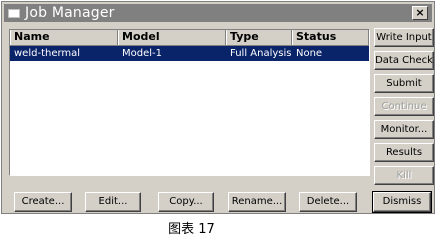 The height and width of the screenshot is (240, 438). I want to click on window-icon, so click(14, 13).